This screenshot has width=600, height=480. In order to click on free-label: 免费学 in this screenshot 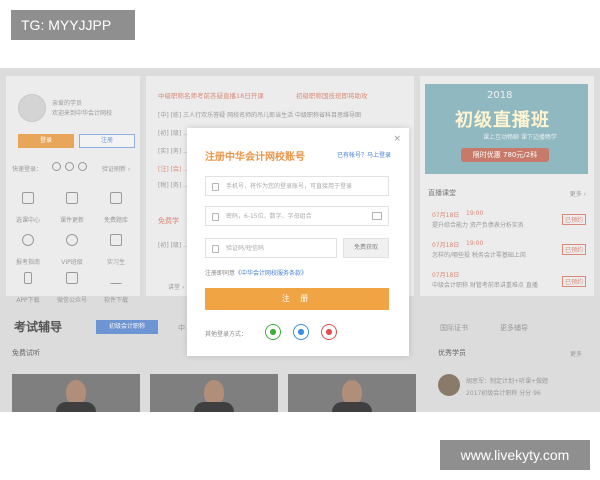, I will do `click(168, 221)`.